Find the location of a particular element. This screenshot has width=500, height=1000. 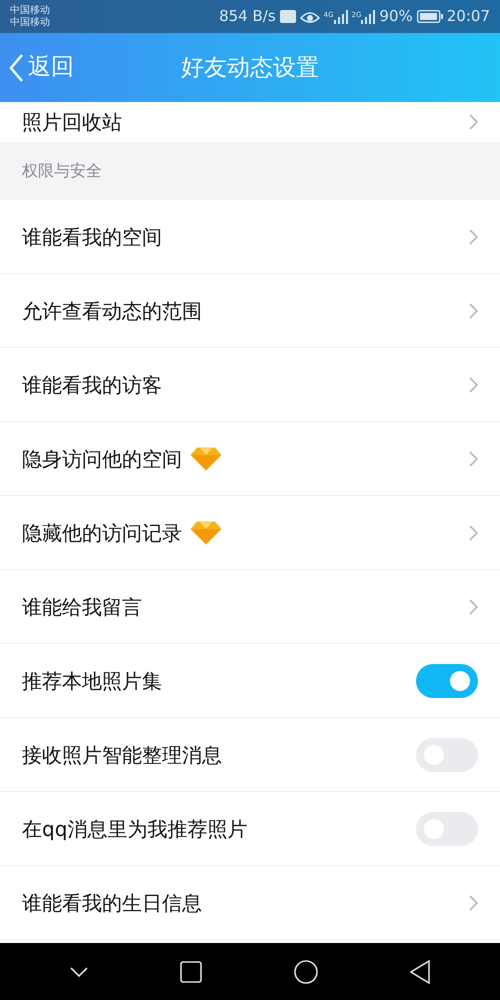

settings-row: 谁能看我的生日信息 is located at coordinates (250, 903).